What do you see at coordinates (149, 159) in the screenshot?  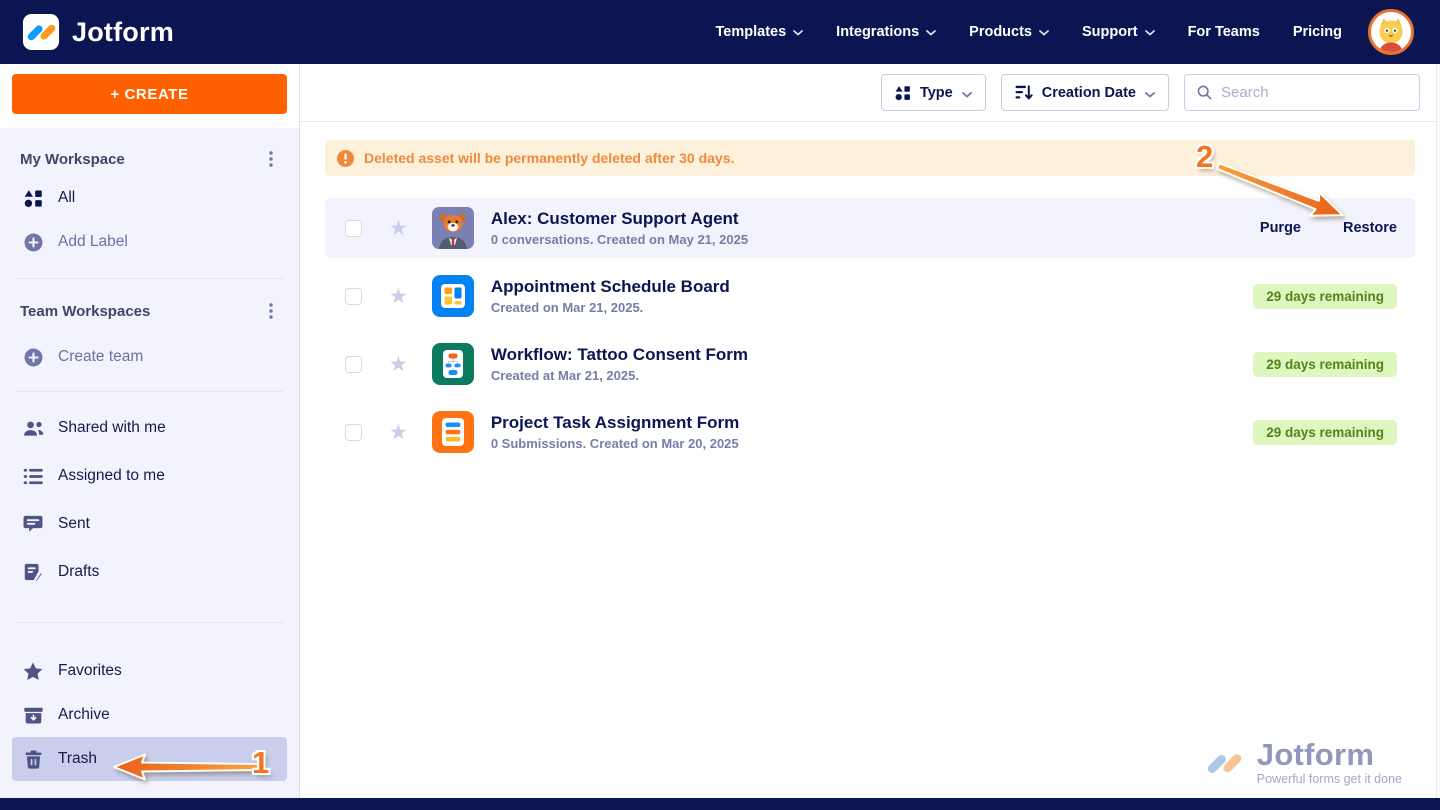 I see `my-workspace-section: My Workspace` at bounding box center [149, 159].